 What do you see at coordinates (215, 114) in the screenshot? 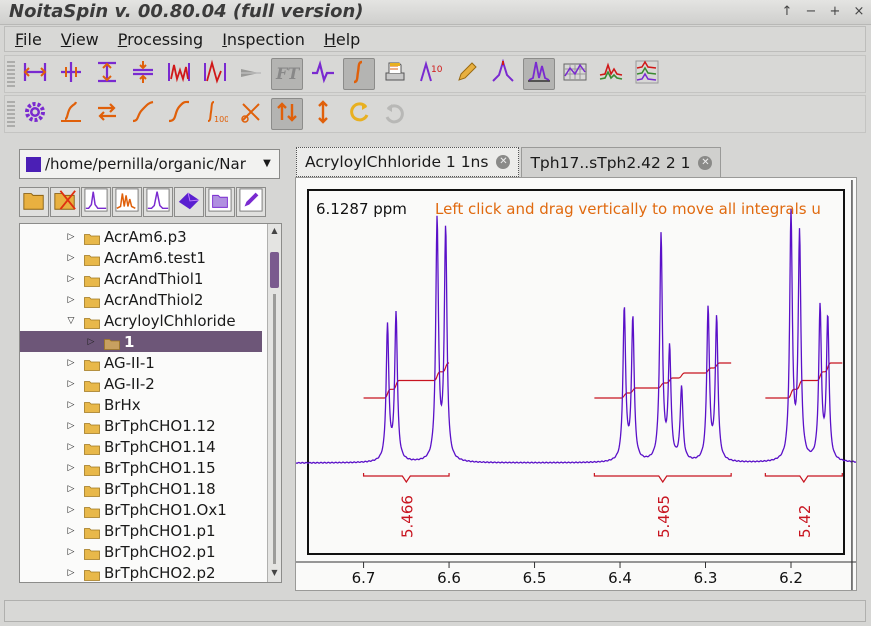
I see `integral-range-button: 100` at bounding box center [215, 114].